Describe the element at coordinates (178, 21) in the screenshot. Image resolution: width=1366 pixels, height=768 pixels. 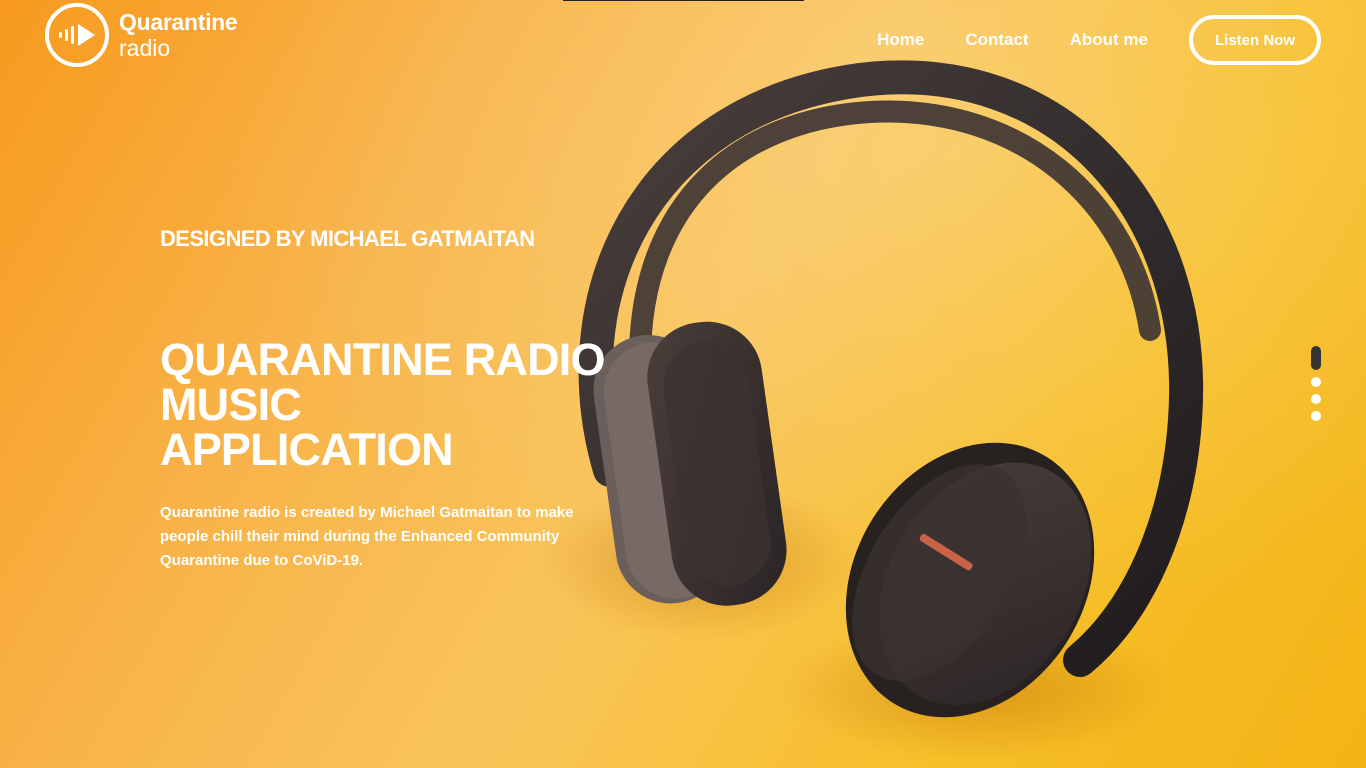
I see `brand-name: Quarantine` at that location.